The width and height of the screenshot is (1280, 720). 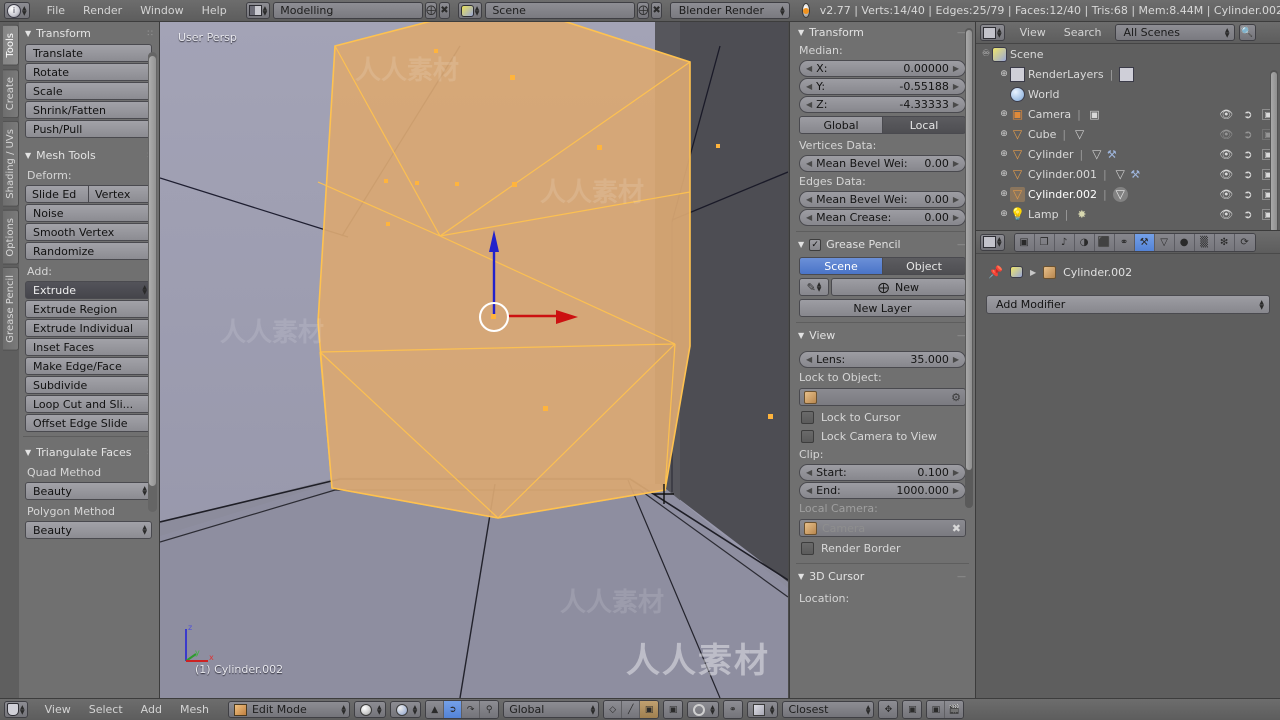 I want to click on render-opengl-camera-icon: ▣, so click(x=936, y=709).